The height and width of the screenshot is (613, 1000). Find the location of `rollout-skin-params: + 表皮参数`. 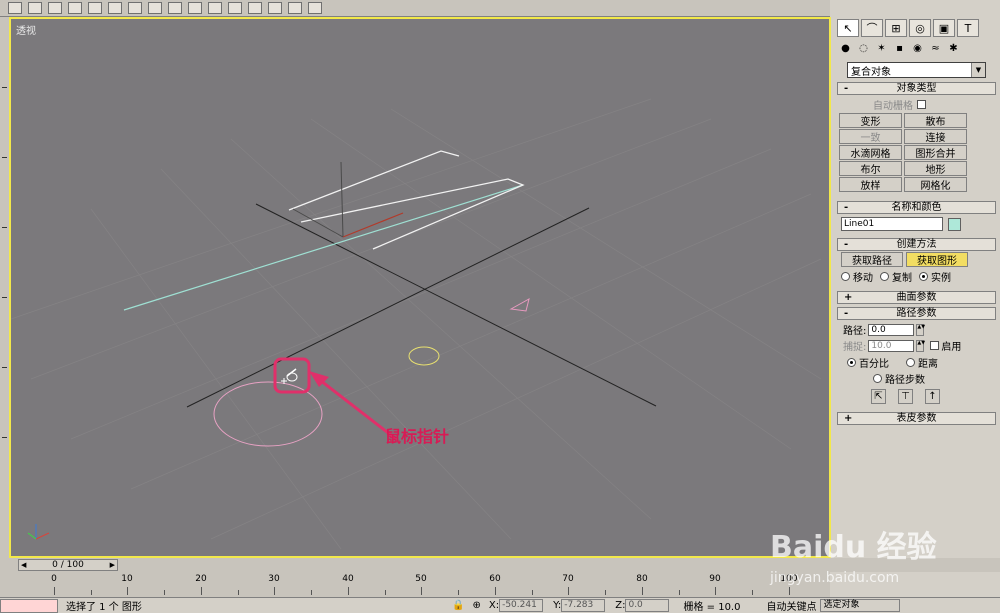

rollout-skin-params: + 表皮参数 is located at coordinates (916, 418).